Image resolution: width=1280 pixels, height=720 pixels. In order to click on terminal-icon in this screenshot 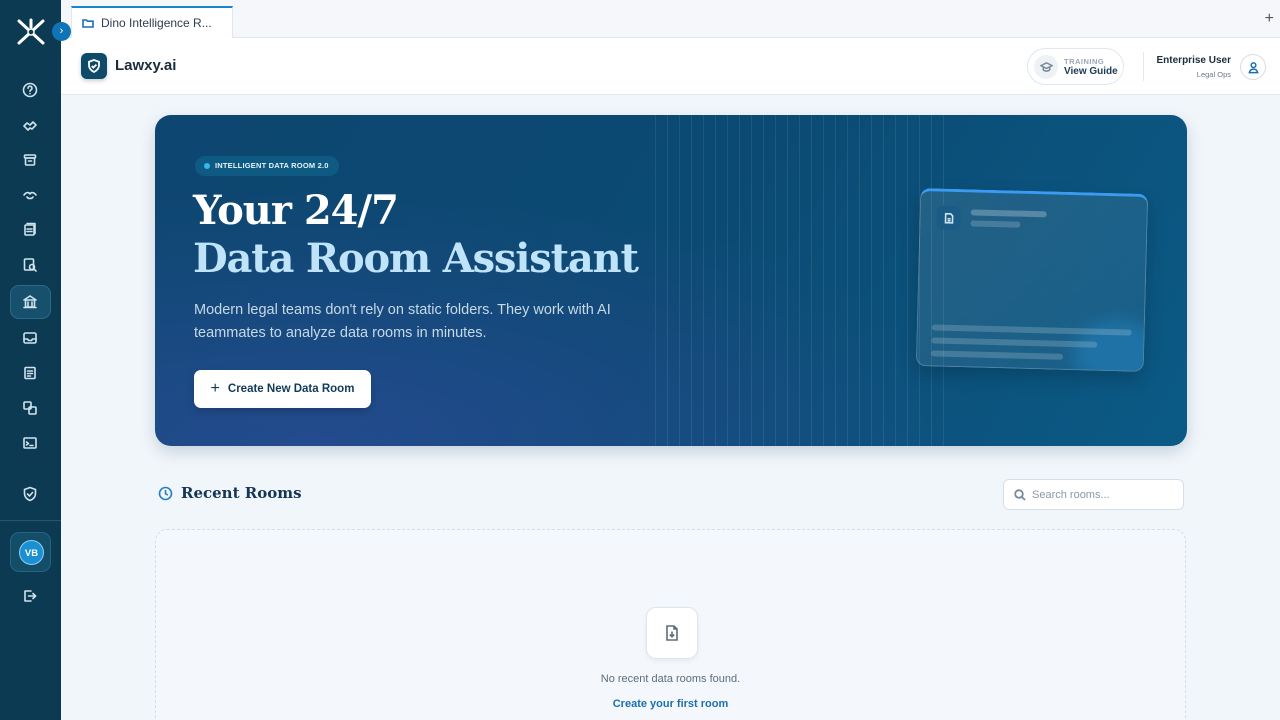, I will do `click(30, 443)`.